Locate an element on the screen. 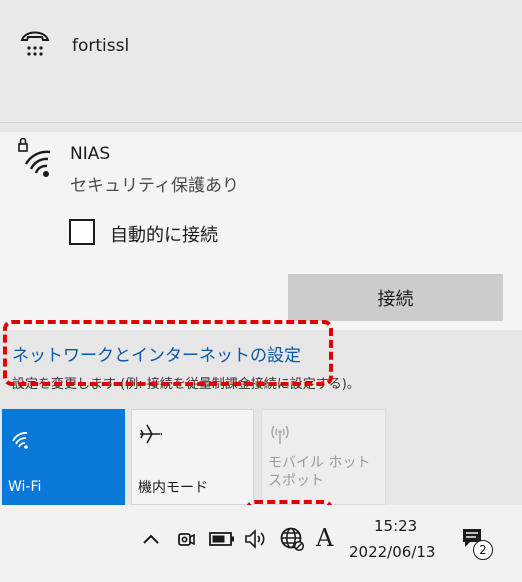 The image size is (522, 582). auto-connect-label: 自動的に接続 is located at coordinates (164, 235).